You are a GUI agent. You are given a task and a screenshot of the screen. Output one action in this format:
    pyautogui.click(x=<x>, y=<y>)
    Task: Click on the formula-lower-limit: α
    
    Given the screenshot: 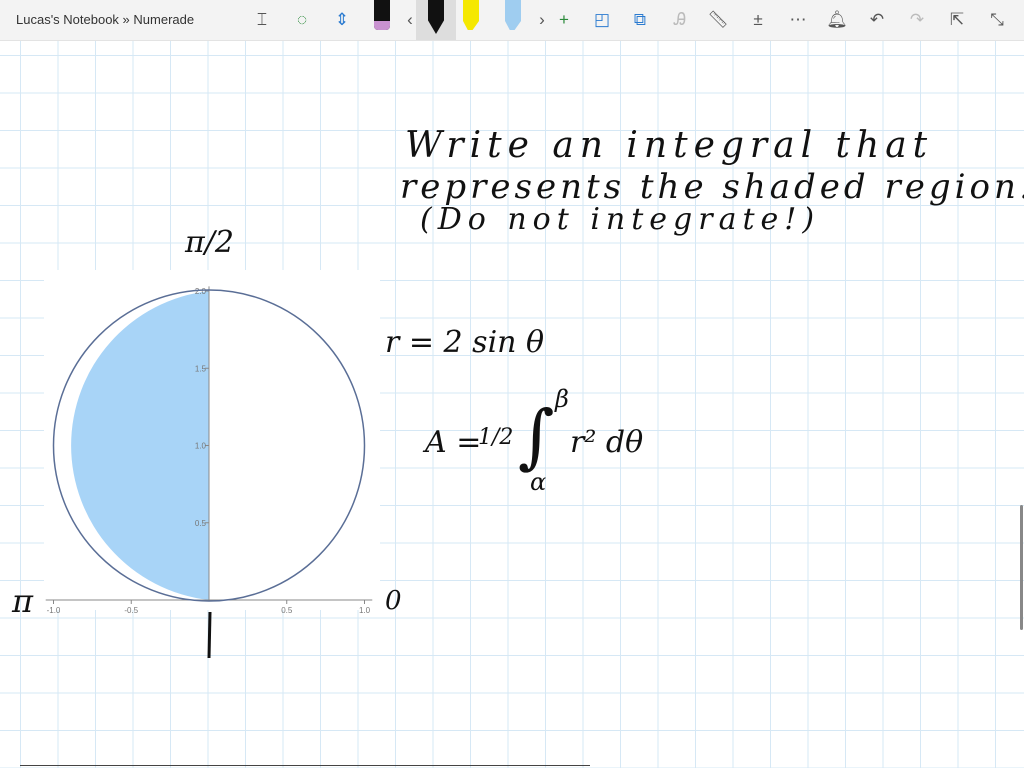 What is the action you would take?
    pyautogui.click(x=538, y=482)
    